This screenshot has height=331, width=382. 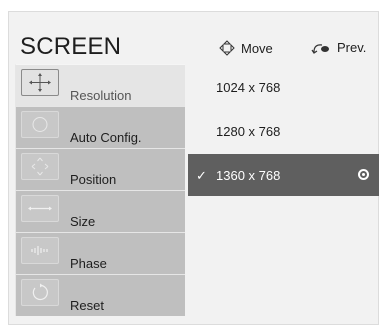 What do you see at coordinates (257, 48) in the screenshot?
I see `move-hint-label: Move` at bounding box center [257, 48].